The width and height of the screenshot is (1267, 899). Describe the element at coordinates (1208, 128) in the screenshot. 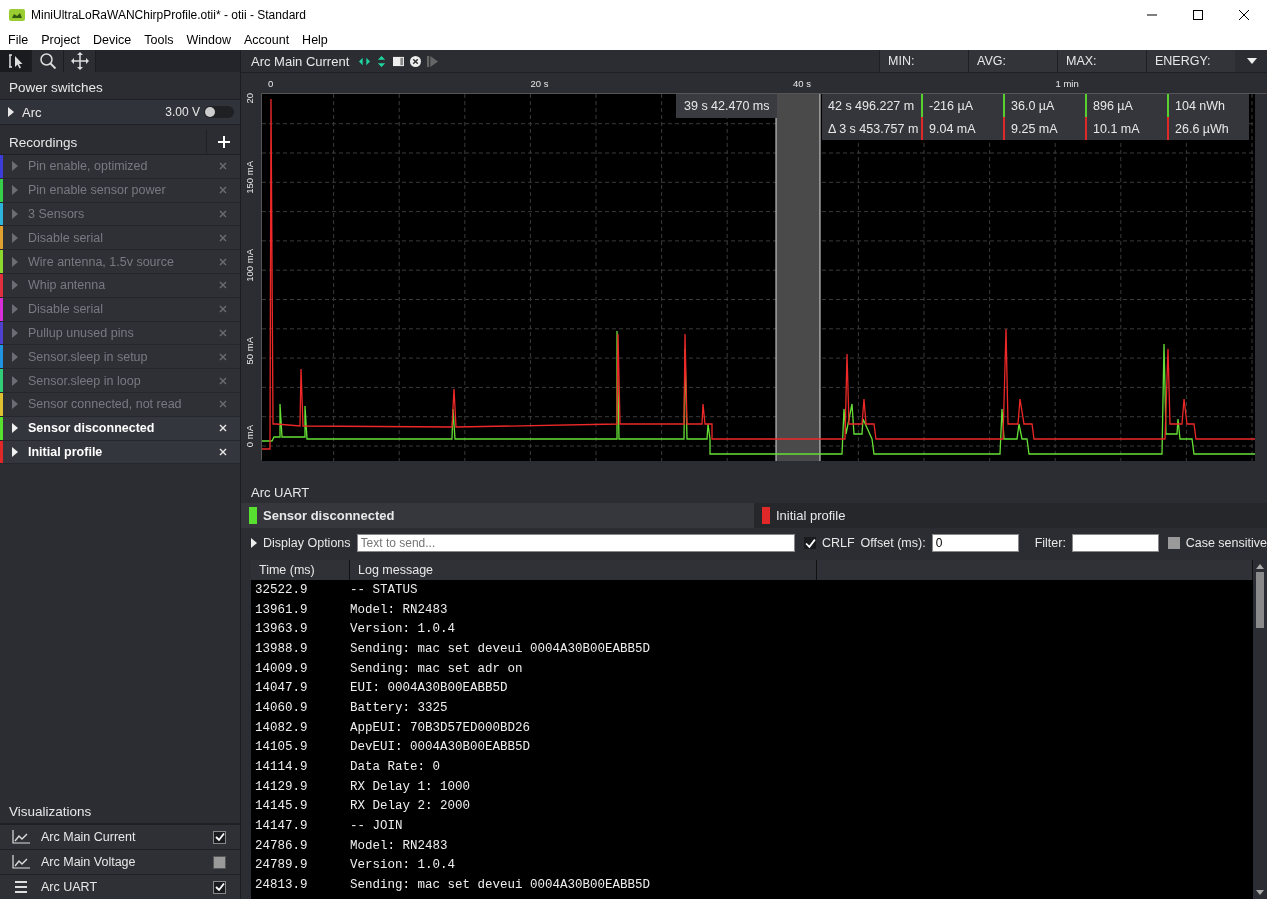

I see `stat-value: 26.6 µWh` at that location.